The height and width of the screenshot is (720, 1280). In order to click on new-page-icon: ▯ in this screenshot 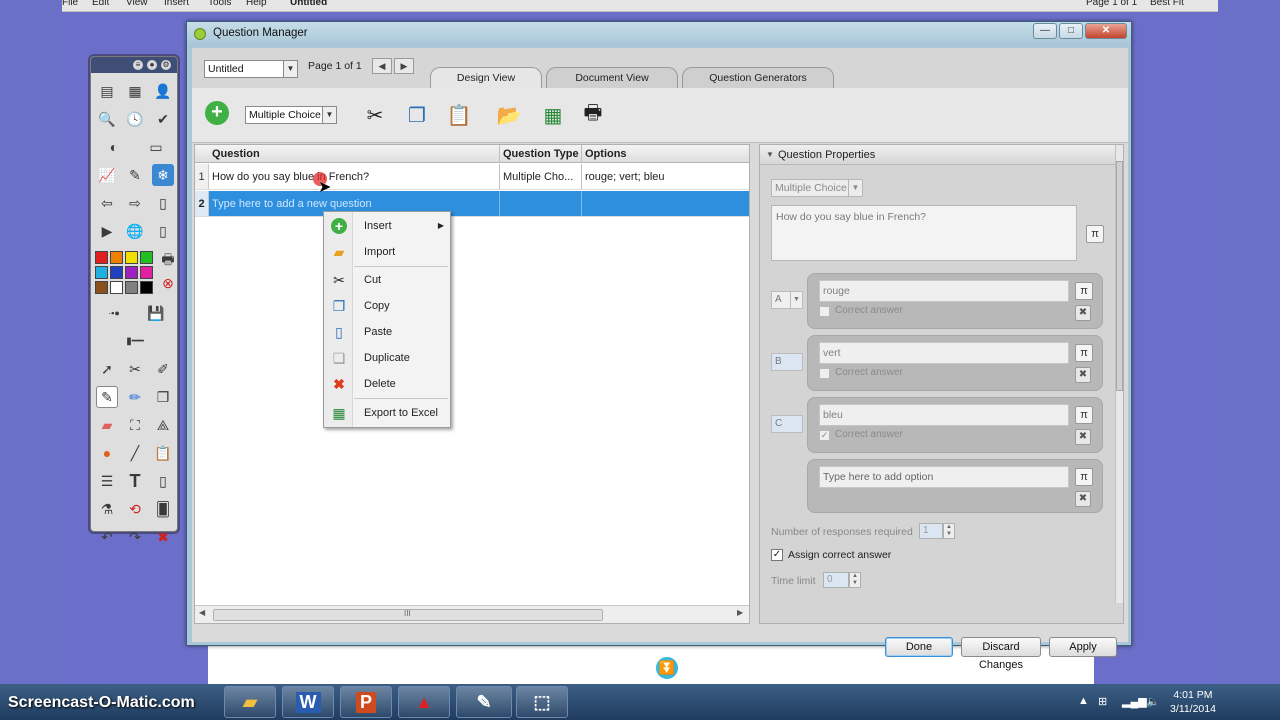, I will do `click(163, 203)`.